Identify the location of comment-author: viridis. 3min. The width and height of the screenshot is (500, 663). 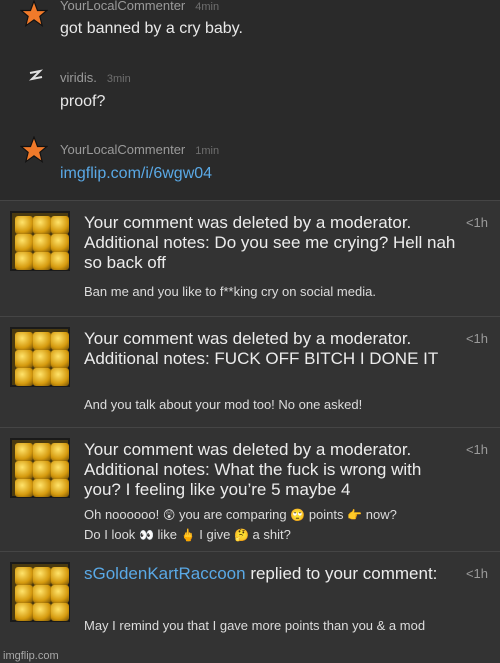
(95, 77).